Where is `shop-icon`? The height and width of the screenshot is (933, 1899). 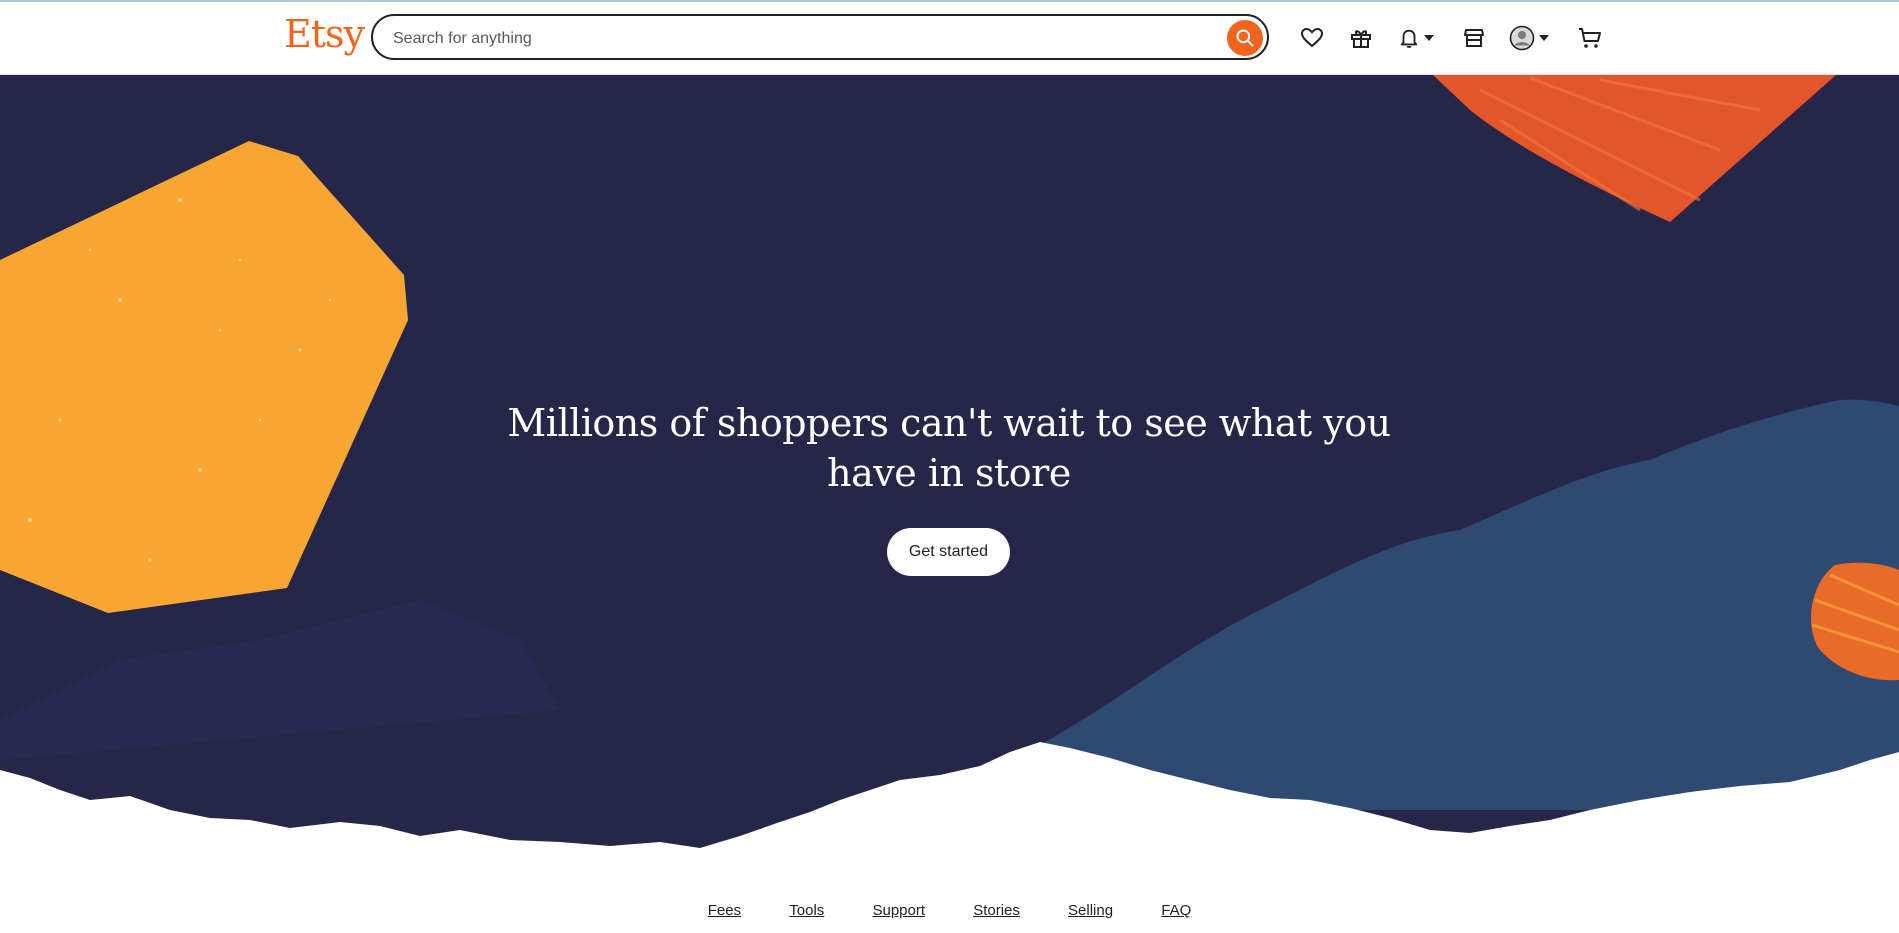
shop-icon is located at coordinates (1474, 38).